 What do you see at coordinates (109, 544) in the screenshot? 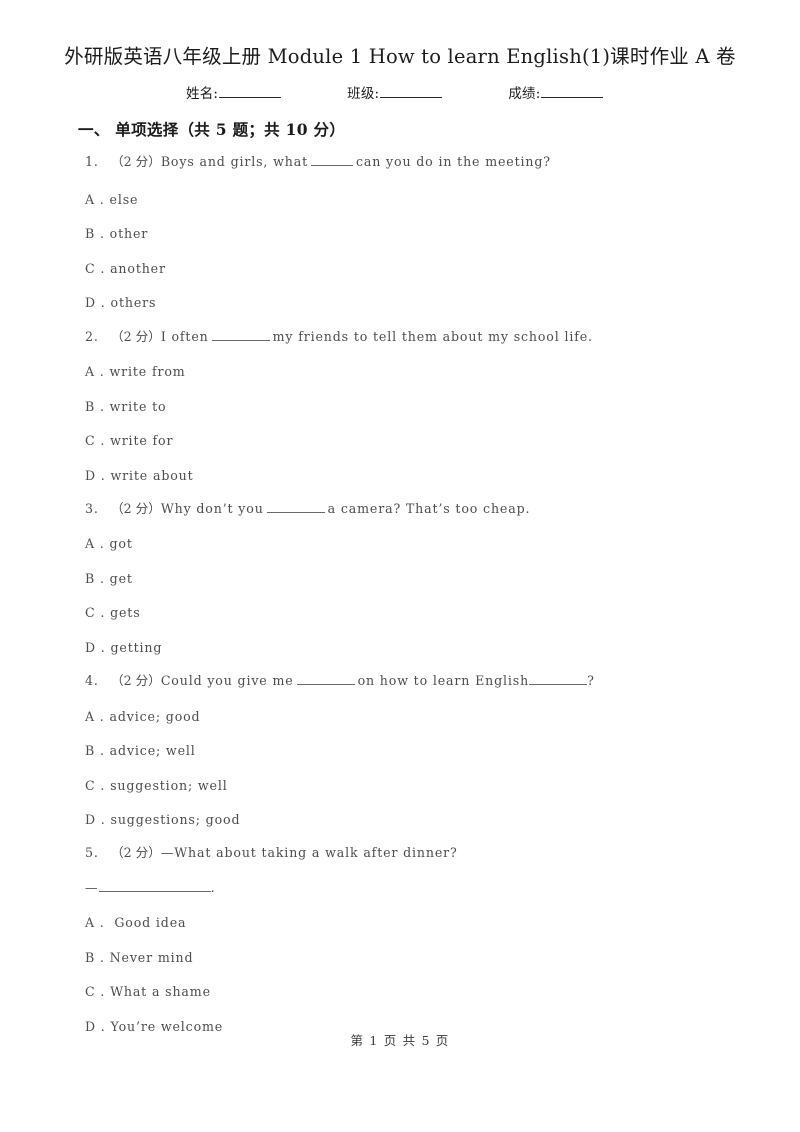
I see `question-3-option-a: A . got` at bounding box center [109, 544].